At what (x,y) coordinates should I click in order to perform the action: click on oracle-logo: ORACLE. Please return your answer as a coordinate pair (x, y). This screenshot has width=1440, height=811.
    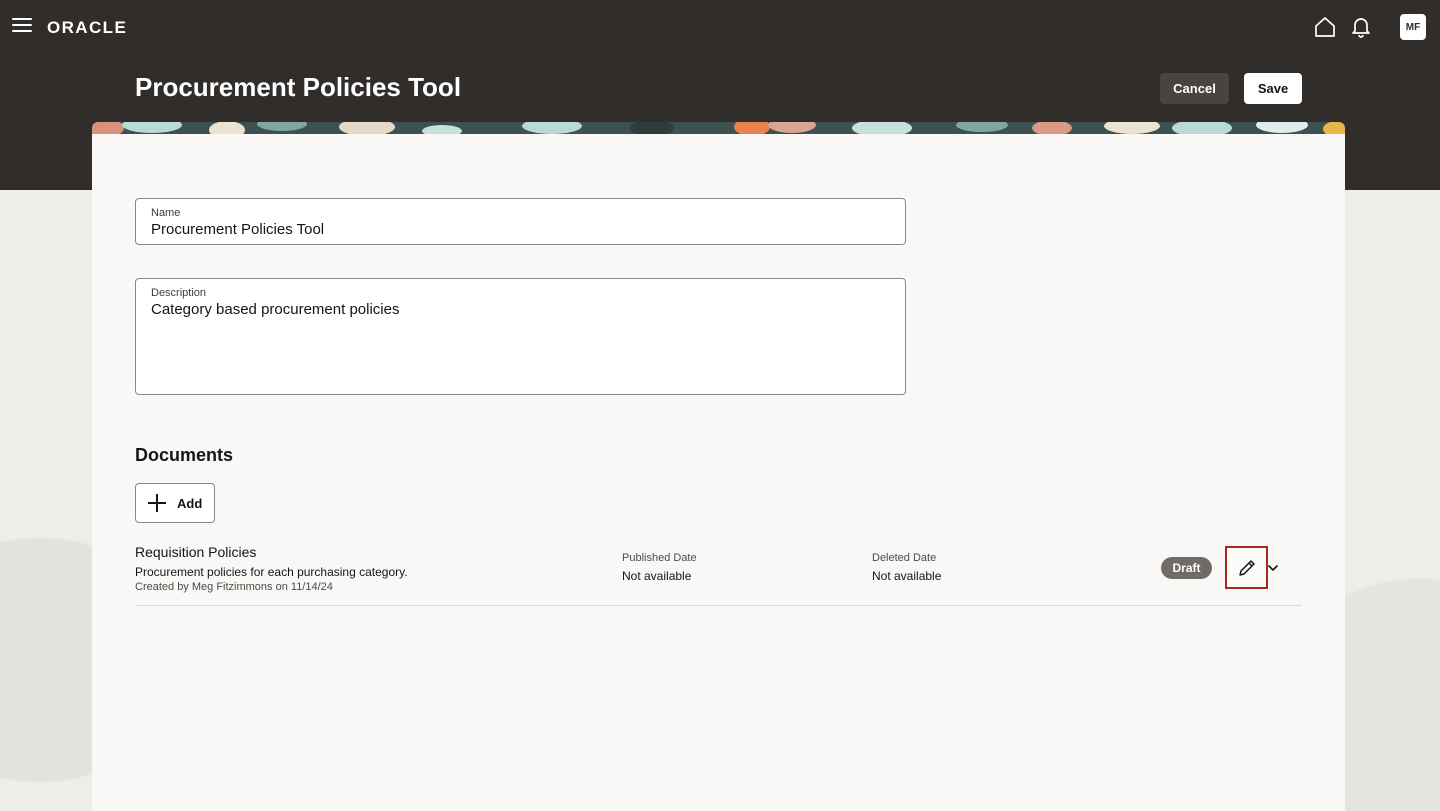
    Looking at the image, I should click on (87, 27).